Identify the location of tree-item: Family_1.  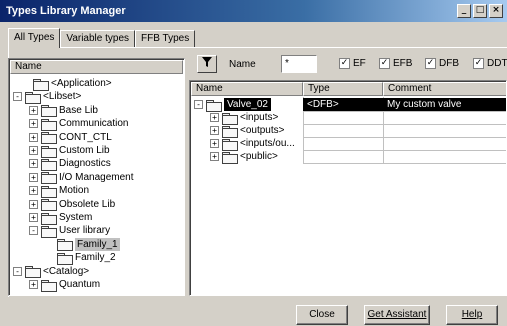
(82, 244).